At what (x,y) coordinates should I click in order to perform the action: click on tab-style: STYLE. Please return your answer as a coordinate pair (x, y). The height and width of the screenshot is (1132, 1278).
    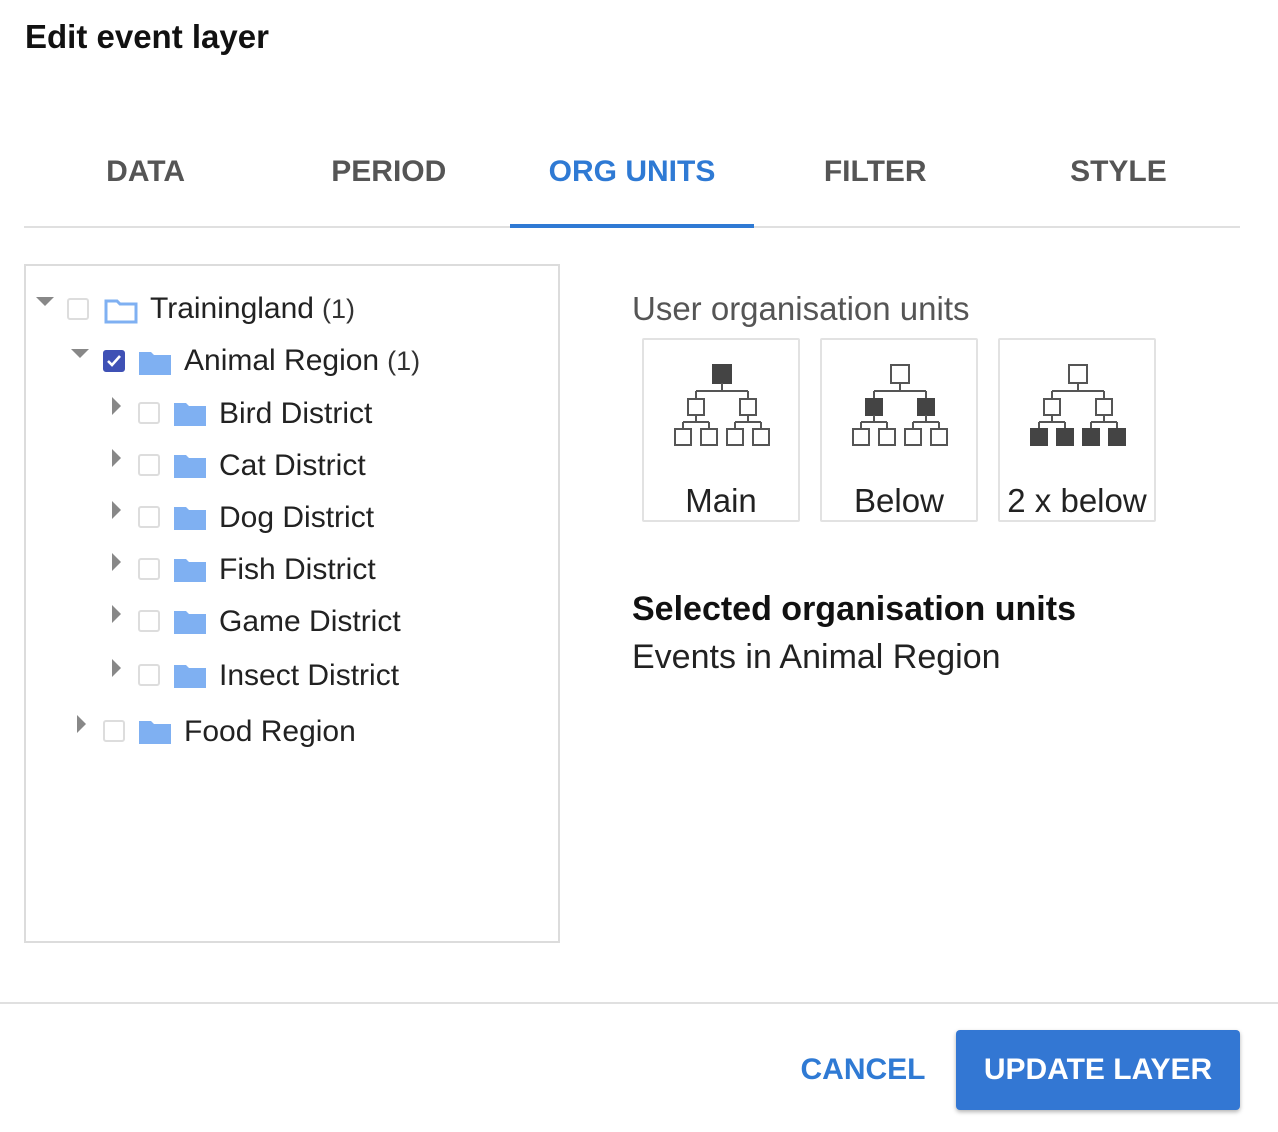
    Looking at the image, I should click on (1118, 178).